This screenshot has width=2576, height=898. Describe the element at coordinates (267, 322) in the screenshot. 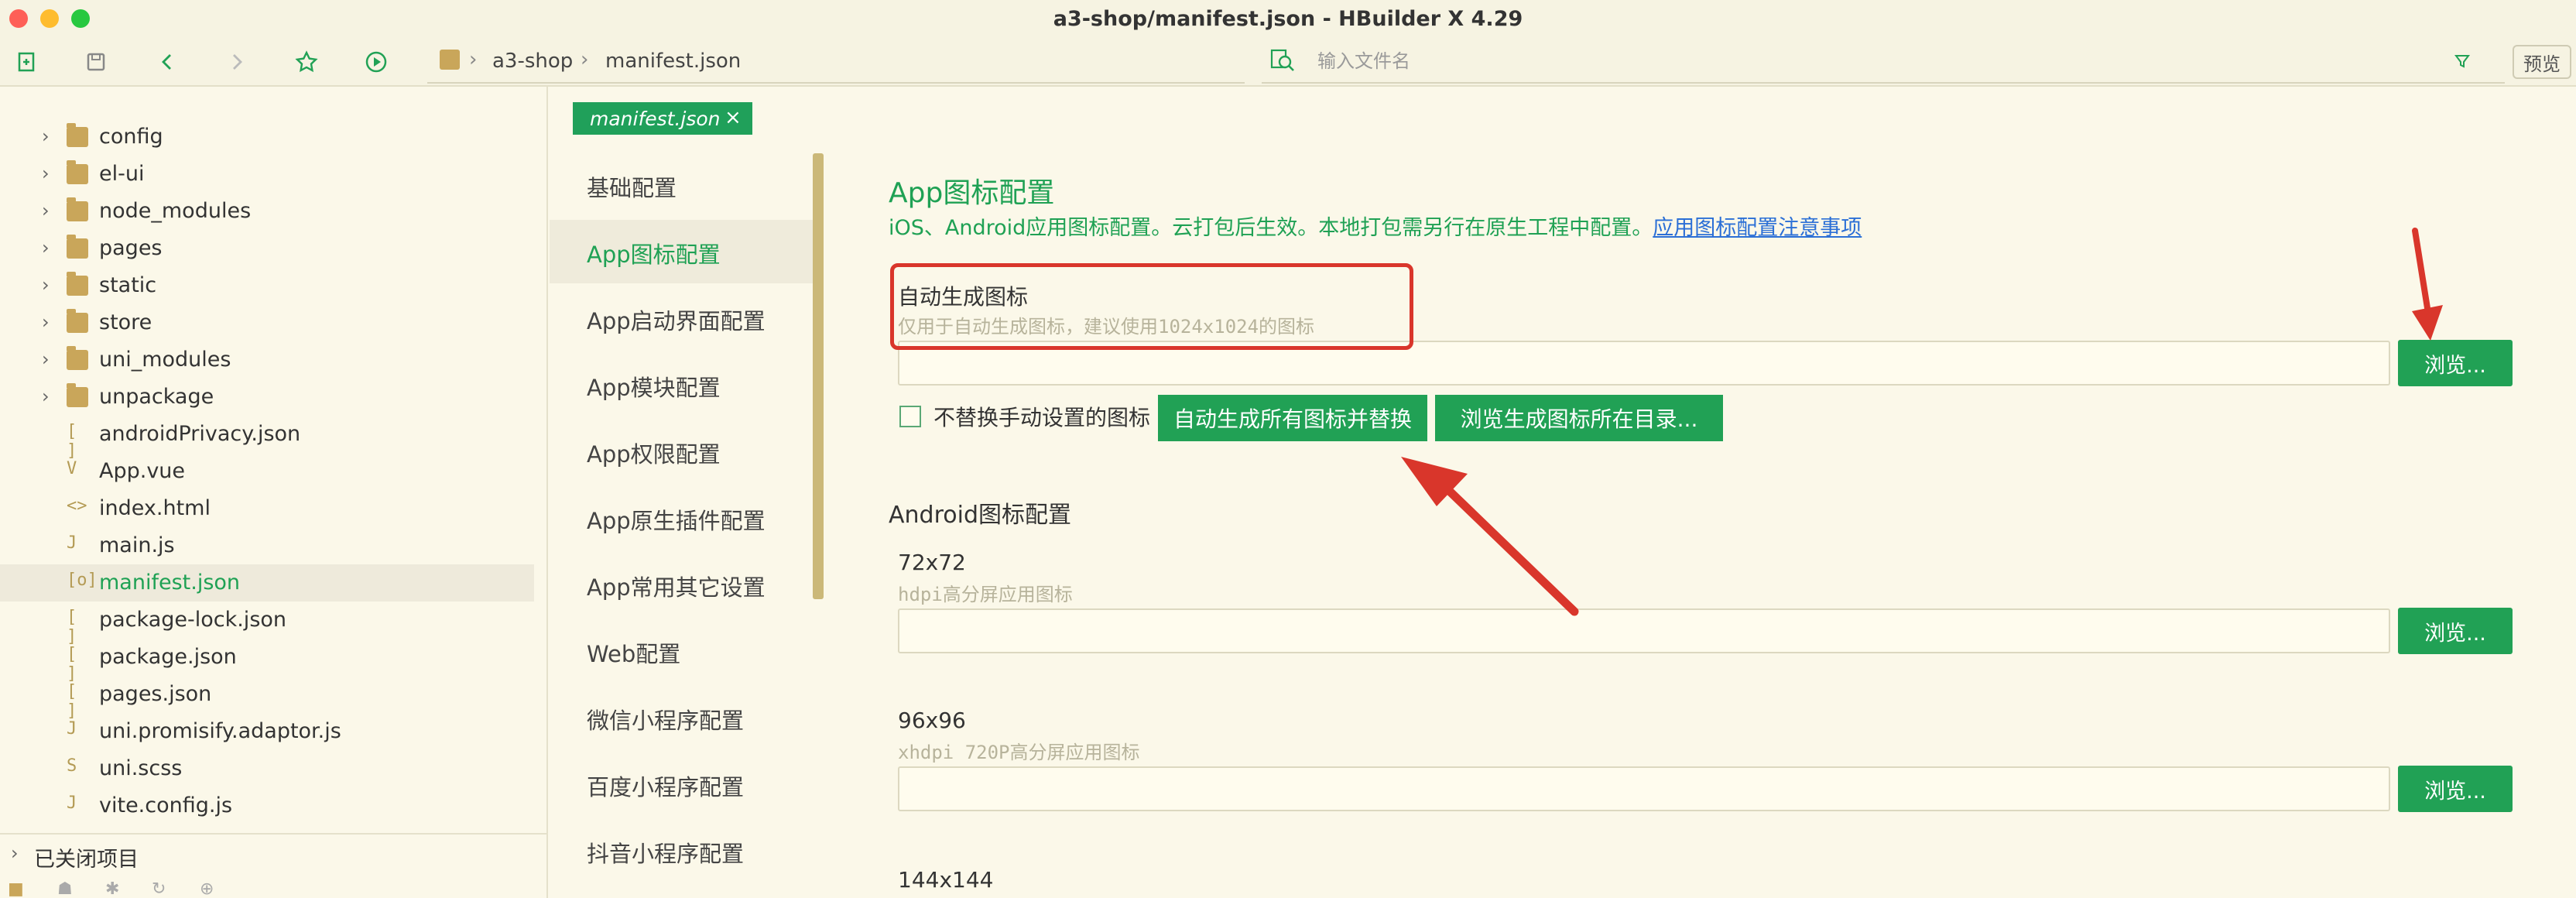

I see `sidebar-item: › store` at that location.